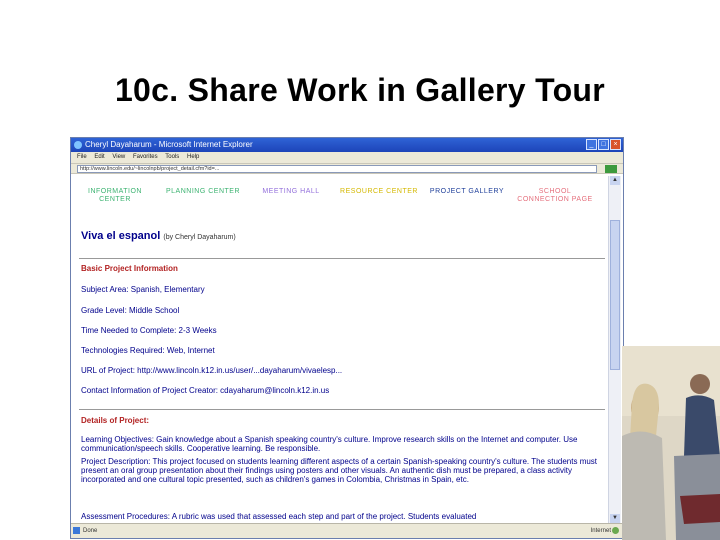 This screenshot has height=540, width=720. Describe the element at coordinates (130, 310) in the screenshot. I see `grade-level: Grade Level: Middle School` at that location.